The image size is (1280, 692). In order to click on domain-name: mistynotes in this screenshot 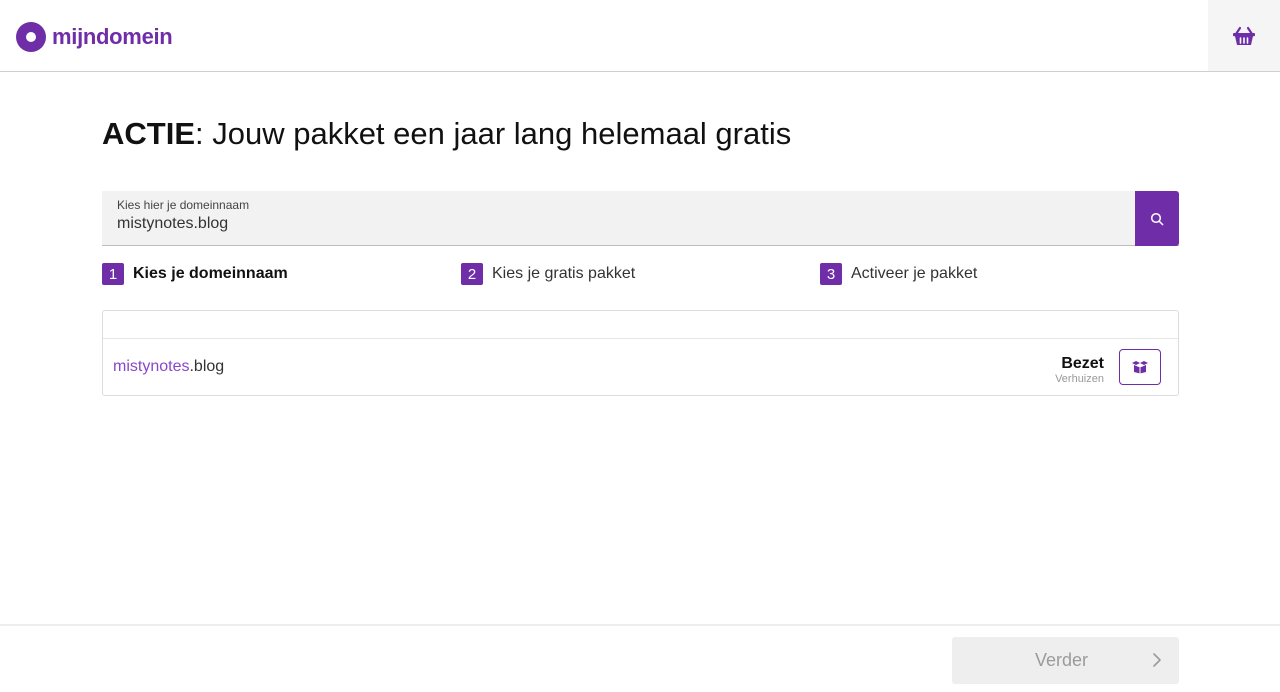, I will do `click(151, 366)`.